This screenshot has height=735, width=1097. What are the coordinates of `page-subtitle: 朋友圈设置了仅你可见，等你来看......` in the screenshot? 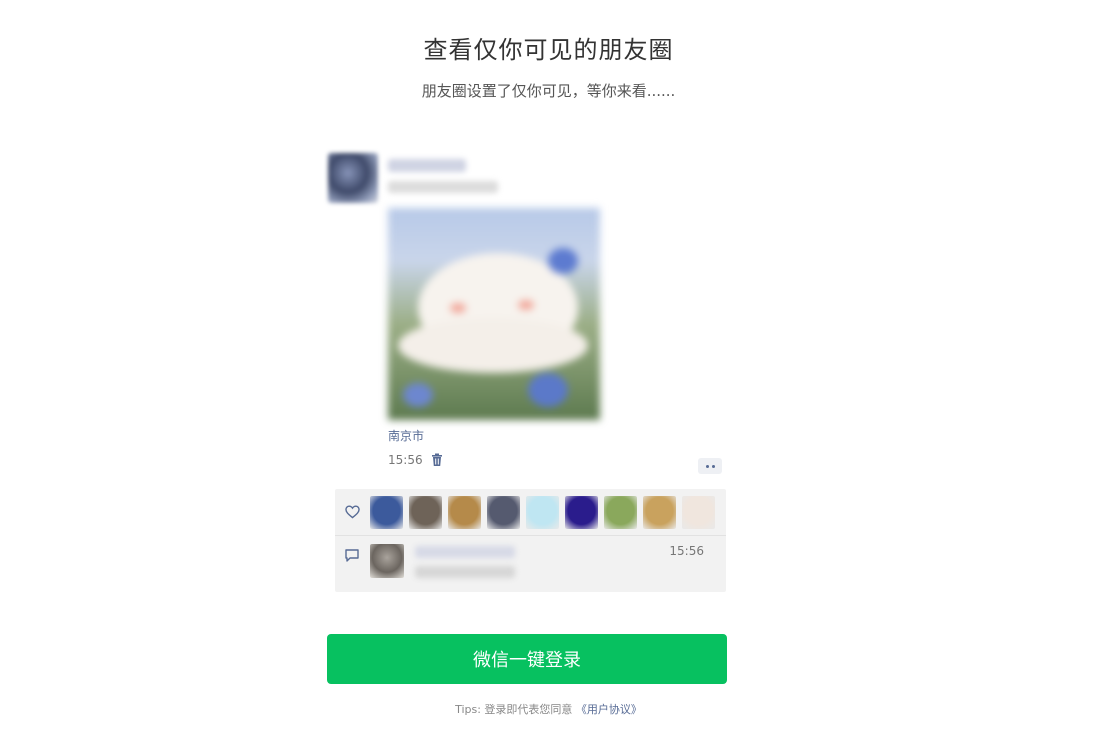 It's located at (548, 91).